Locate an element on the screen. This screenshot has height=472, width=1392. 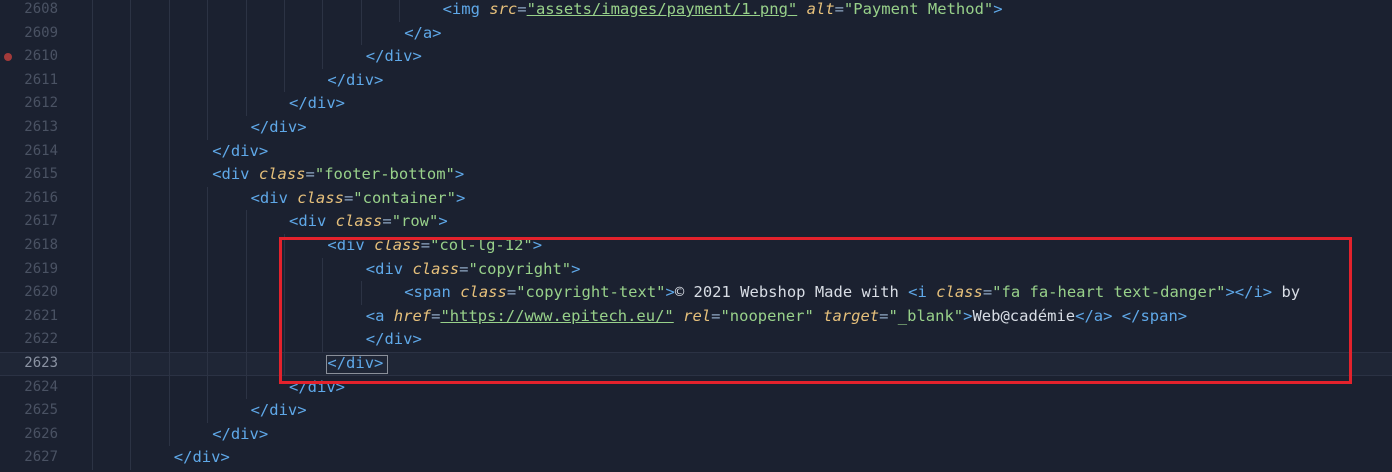
code-line: 2611 </div> is located at coordinates (696, 80).